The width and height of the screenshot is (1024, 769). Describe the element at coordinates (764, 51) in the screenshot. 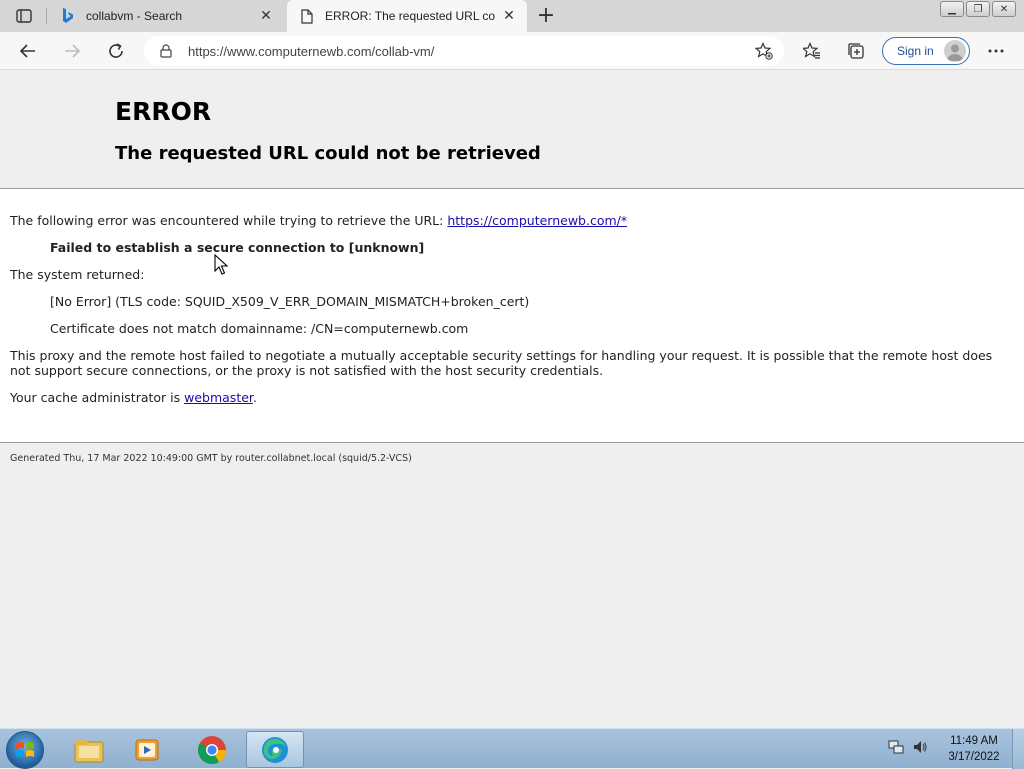

I see `add-favorite-icon` at that location.